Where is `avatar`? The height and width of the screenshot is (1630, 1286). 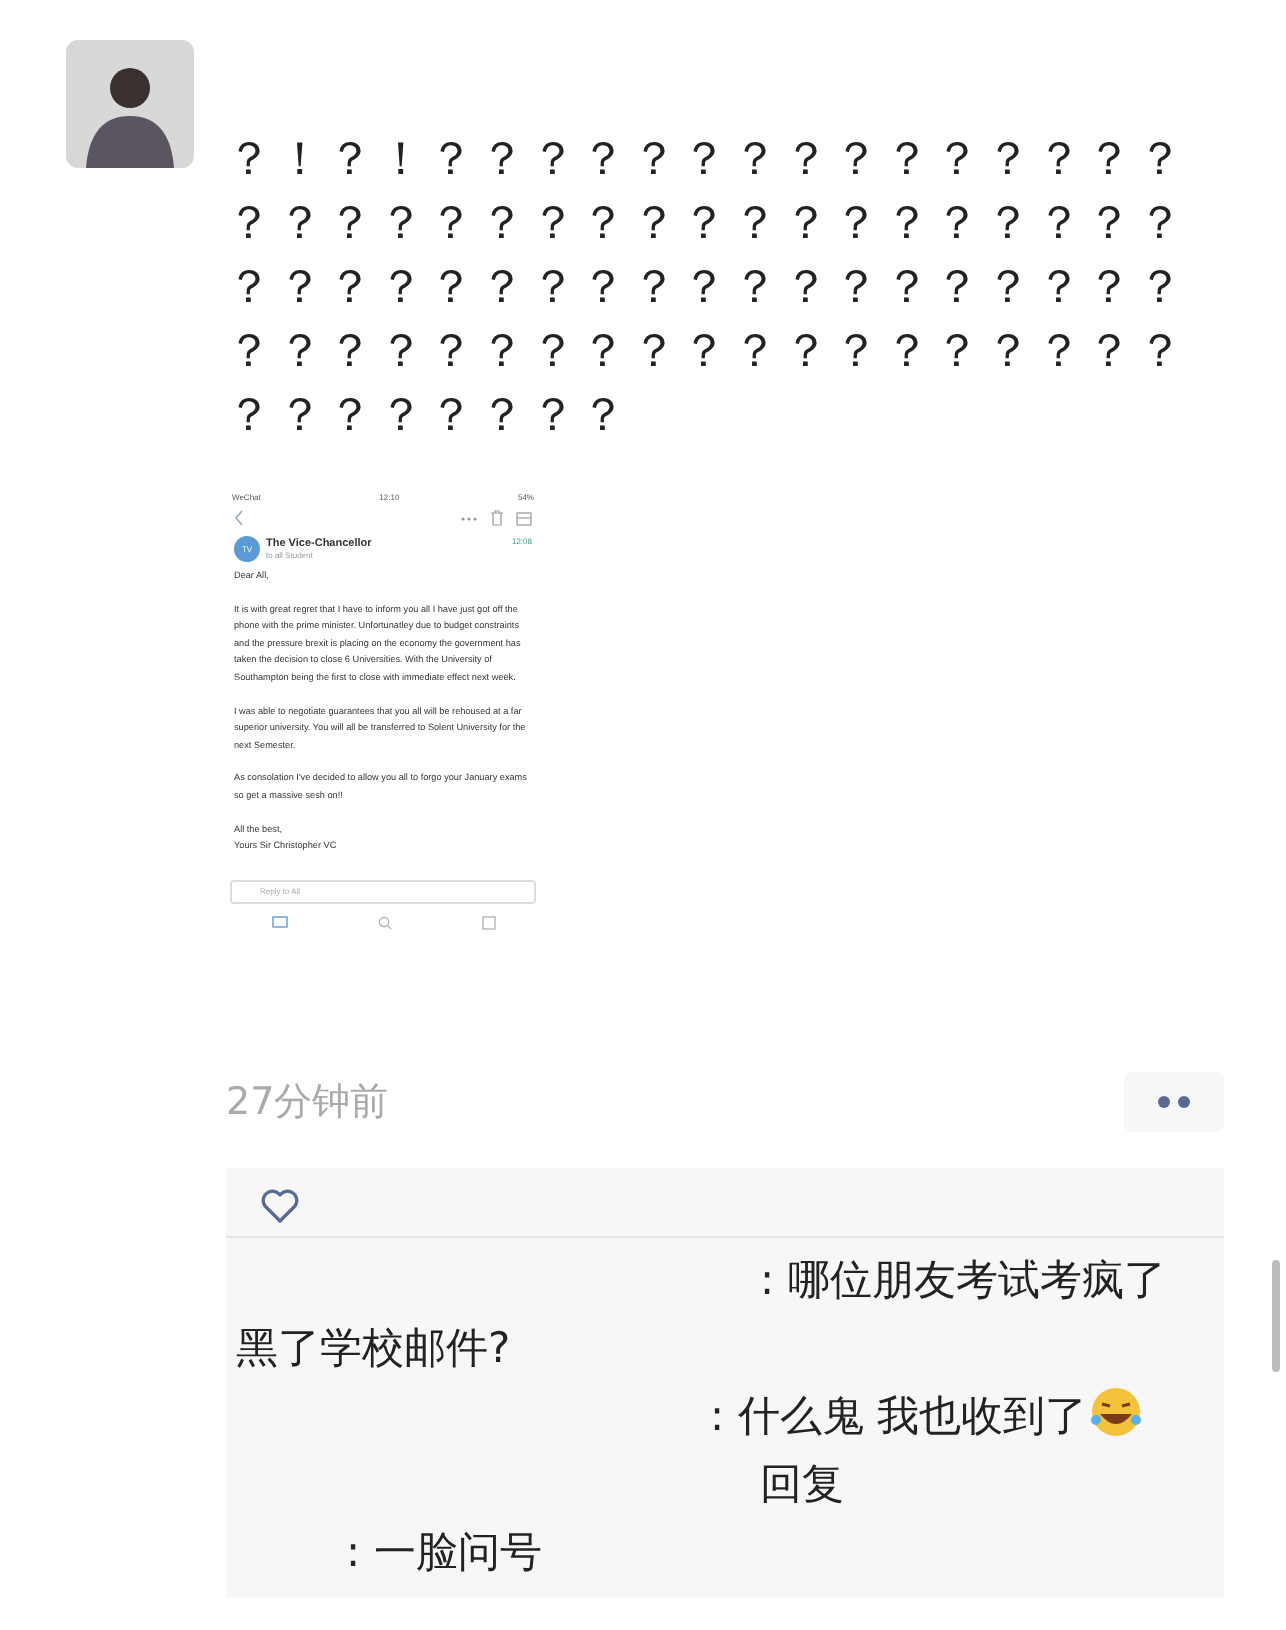 avatar is located at coordinates (130, 104).